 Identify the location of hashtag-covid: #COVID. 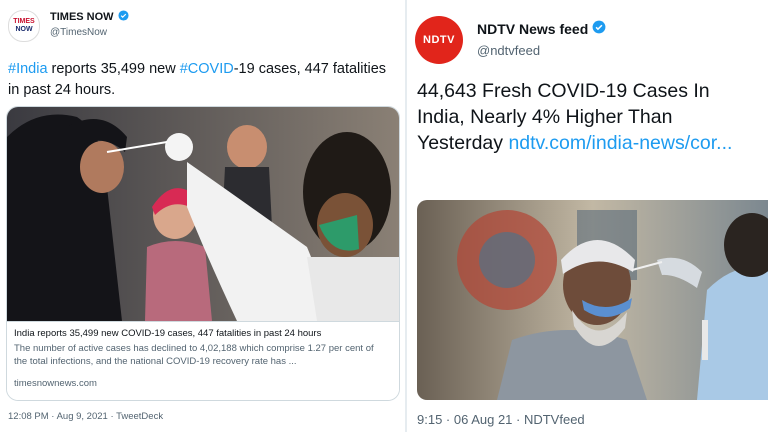
(207, 69).